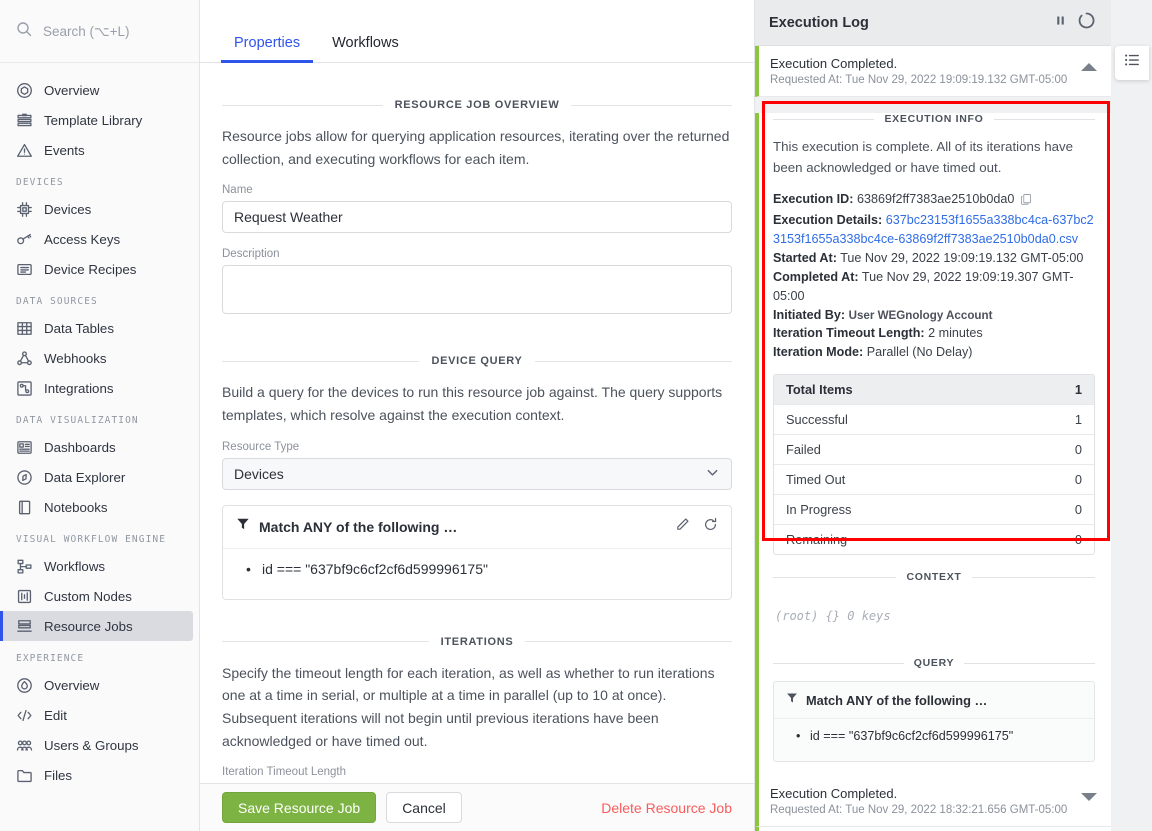 The image size is (1152, 831). Describe the element at coordinates (1026, 201) in the screenshot. I see `copy-icon` at that location.